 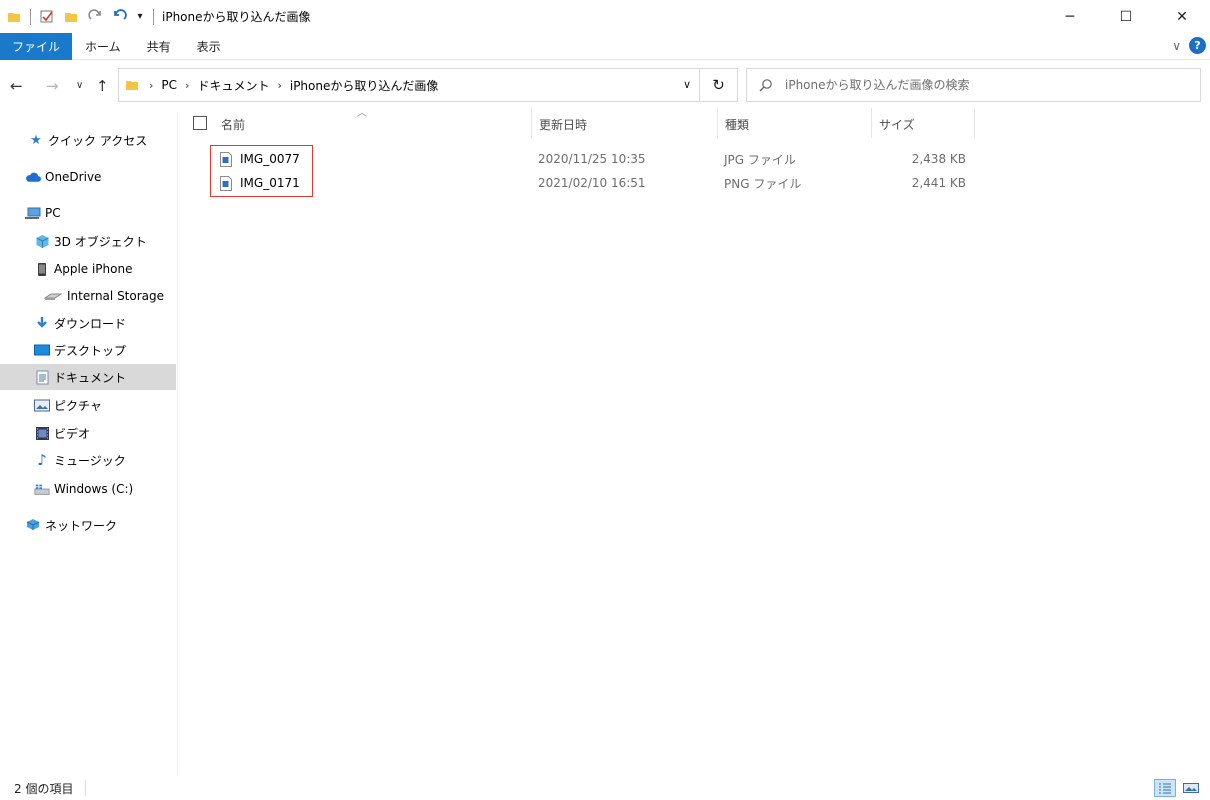 I want to click on tab-share: 共有, so click(x=159, y=46).